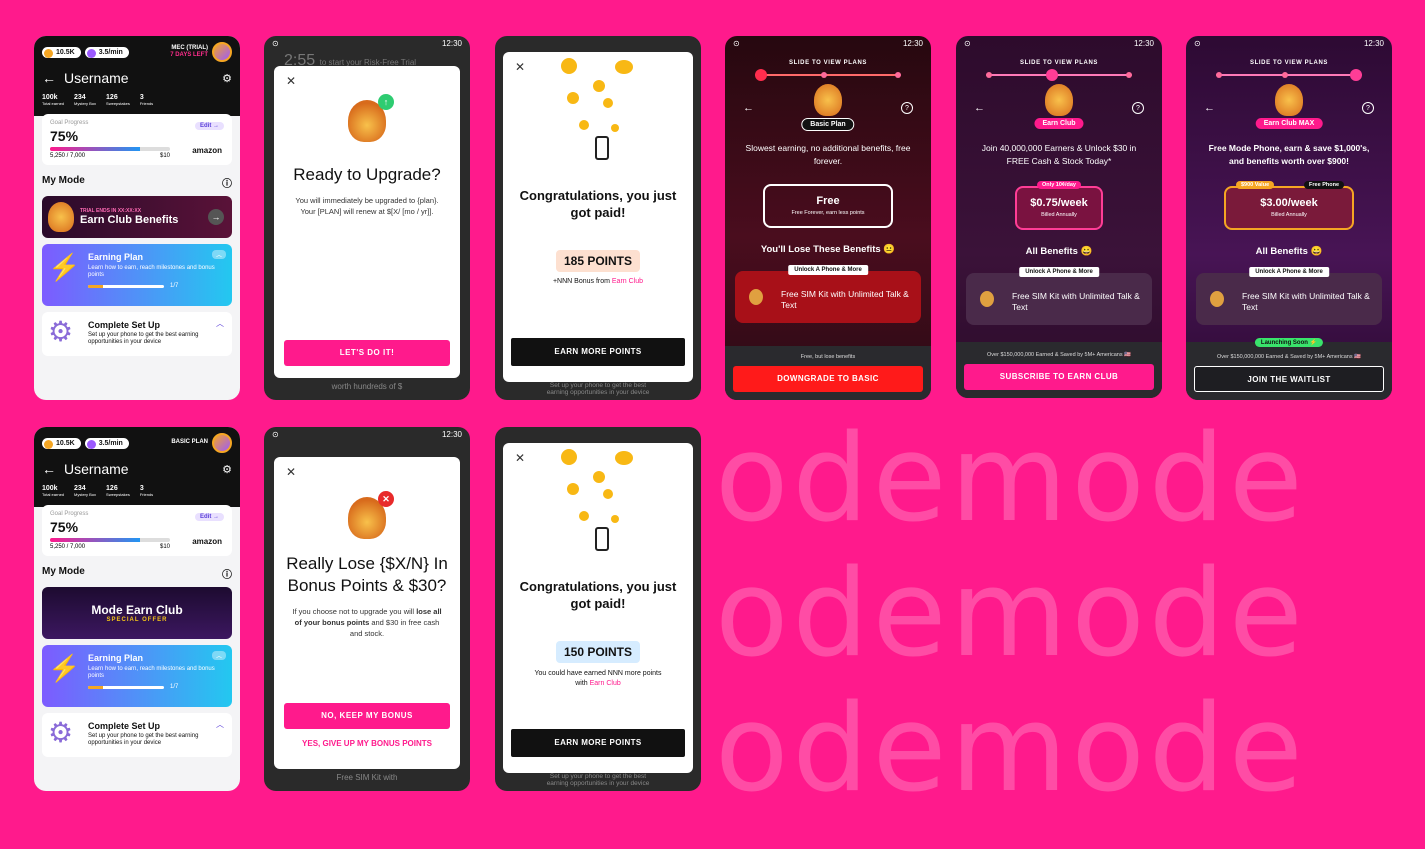 Image resolution: width=1425 pixels, height=849 pixels. Describe the element at coordinates (371, 118) in the screenshot. I see `flame-icon: ↑` at that location.